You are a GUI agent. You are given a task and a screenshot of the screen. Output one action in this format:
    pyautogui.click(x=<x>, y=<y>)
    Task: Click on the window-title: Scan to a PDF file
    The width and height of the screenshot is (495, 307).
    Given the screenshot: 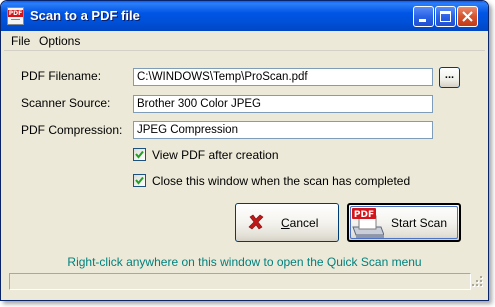 What is the action you would take?
    pyautogui.click(x=85, y=15)
    